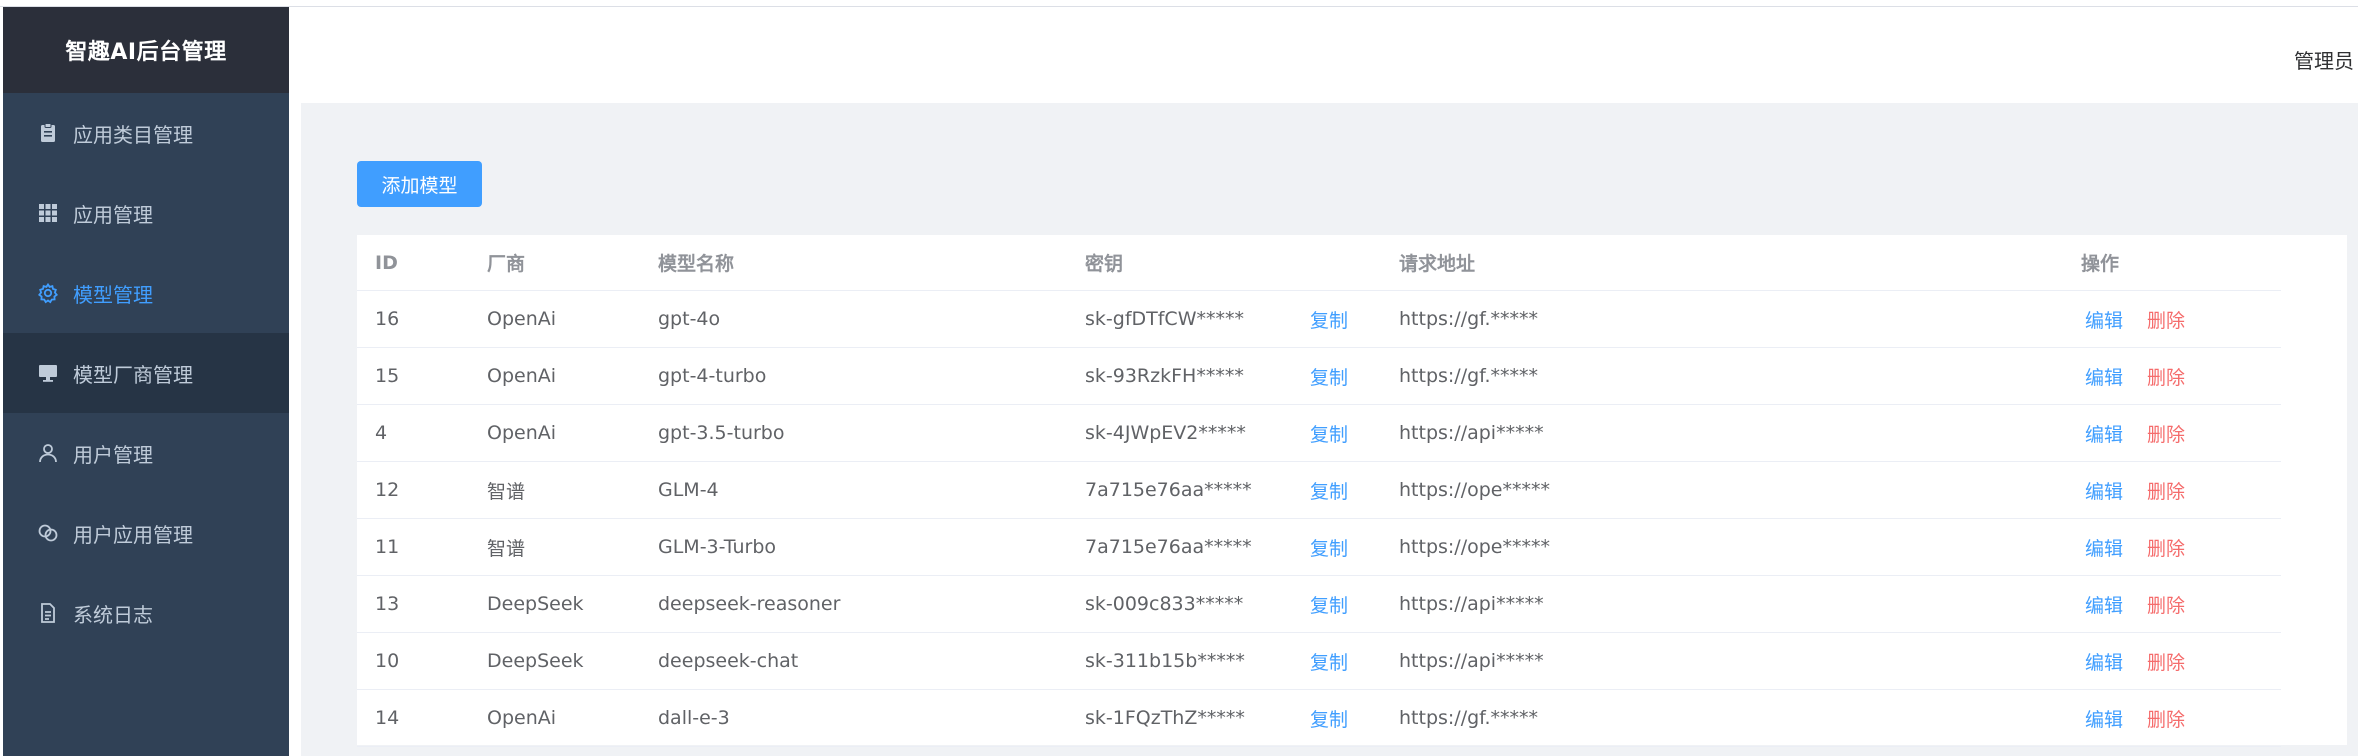 Image resolution: width=2358 pixels, height=756 pixels. I want to click on app-title: 智趣AI后台管理, so click(146, 50).